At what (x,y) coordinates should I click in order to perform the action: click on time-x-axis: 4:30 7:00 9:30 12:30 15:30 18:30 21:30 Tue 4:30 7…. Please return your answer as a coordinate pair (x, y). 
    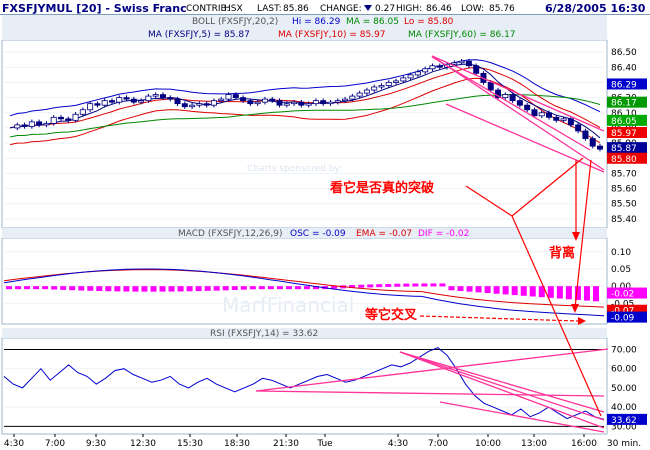
    Looking at the image, I should click on (322, 441).